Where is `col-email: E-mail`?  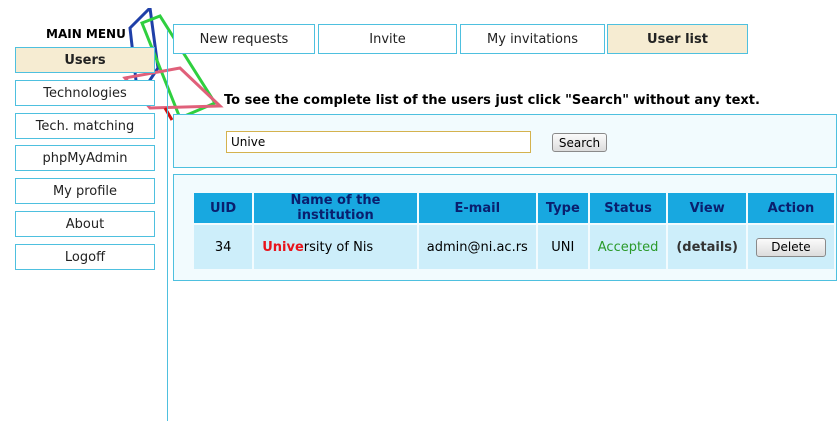
col-email: E-mail is located at coordinates (477, 208).